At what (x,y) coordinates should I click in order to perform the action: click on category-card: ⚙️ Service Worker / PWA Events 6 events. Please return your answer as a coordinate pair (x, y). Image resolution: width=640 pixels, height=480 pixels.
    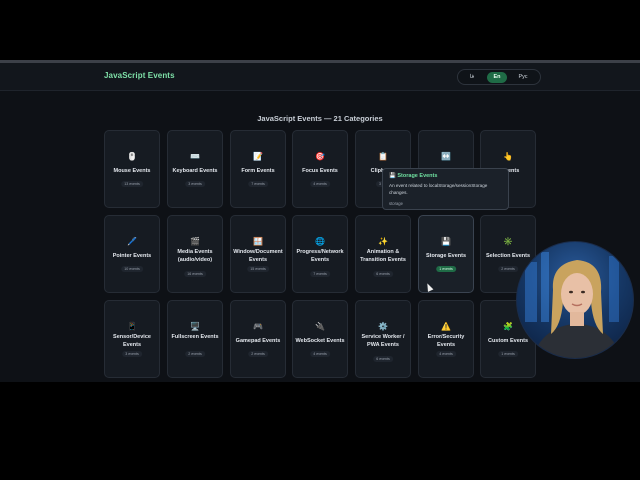
    Looking at the image, I should click on (383, 339).